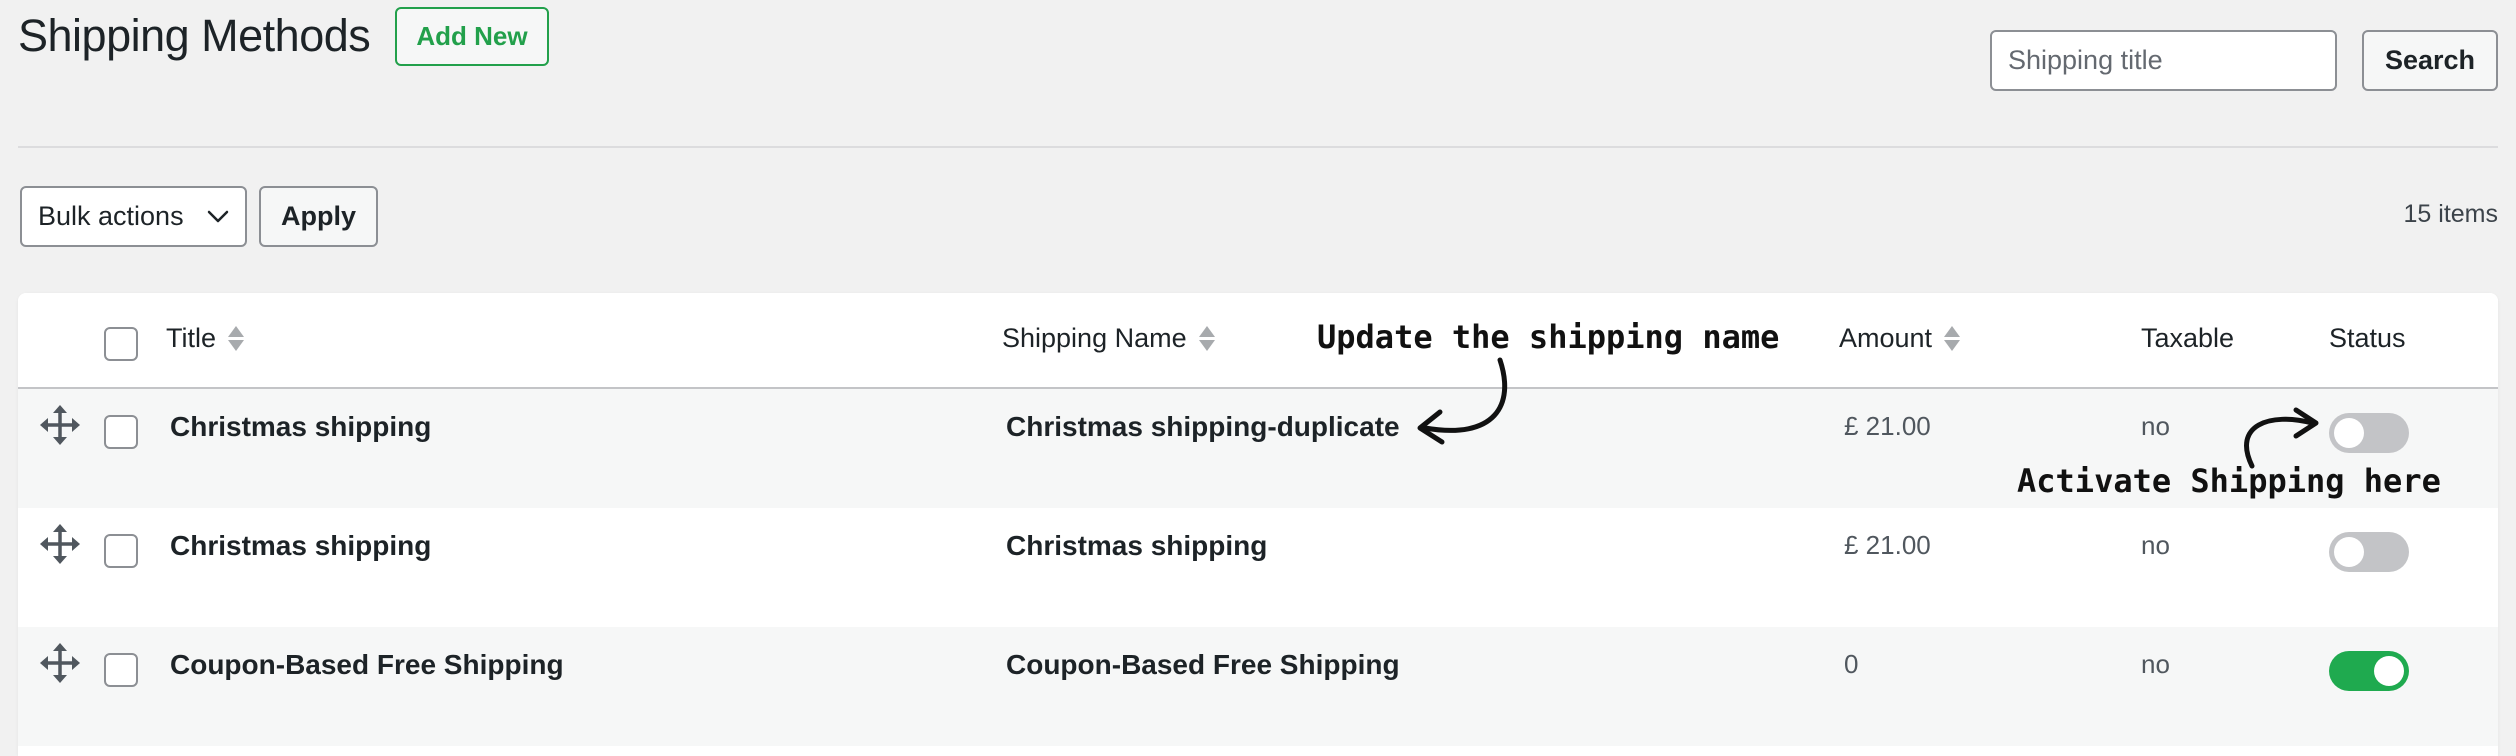 The image size is (2516, 756). I want to click on annotation-update-name: Update the shipping name, so click(1548, 337).